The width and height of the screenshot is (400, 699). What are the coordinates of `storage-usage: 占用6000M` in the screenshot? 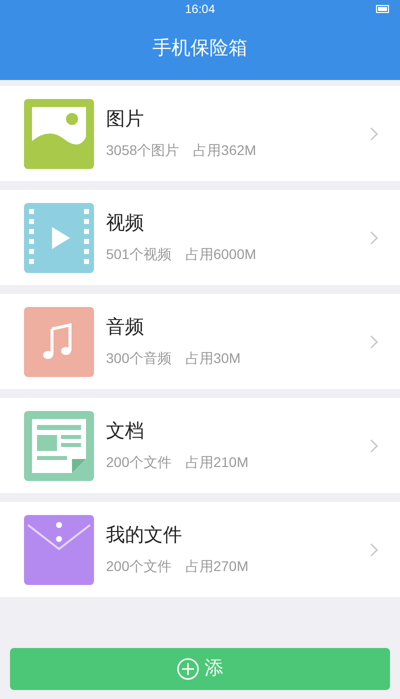 It's located at (220, 254).